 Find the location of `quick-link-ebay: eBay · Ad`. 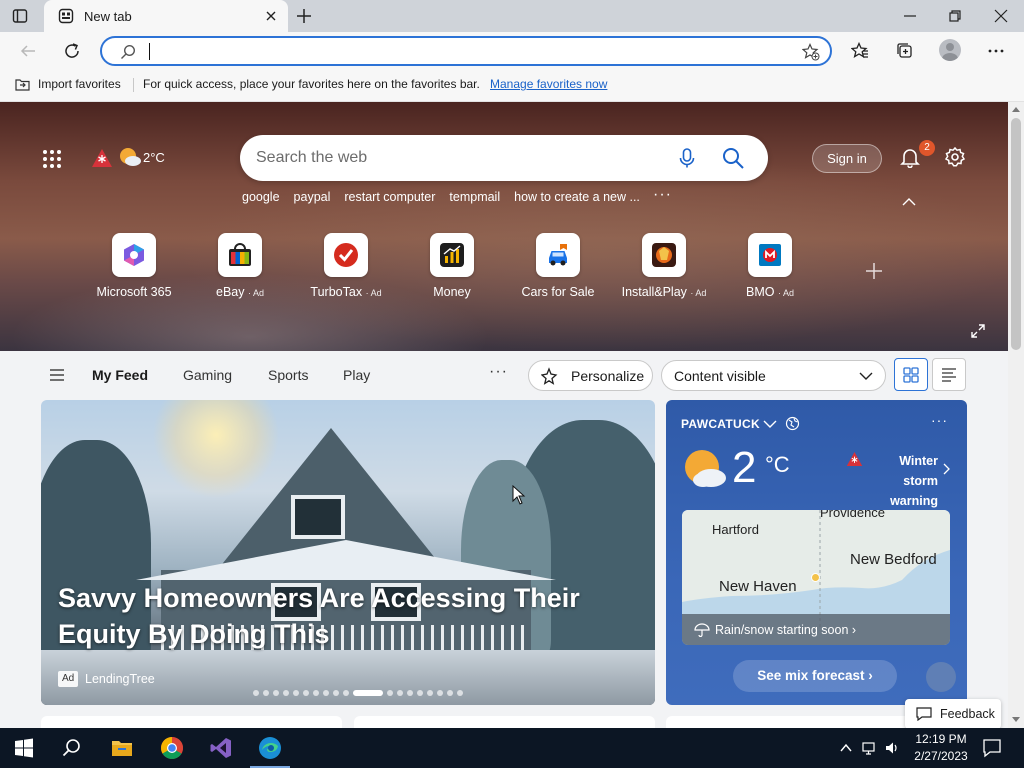

quick-link-ebay: eBay · Ad is located at coordinates (240, 266).